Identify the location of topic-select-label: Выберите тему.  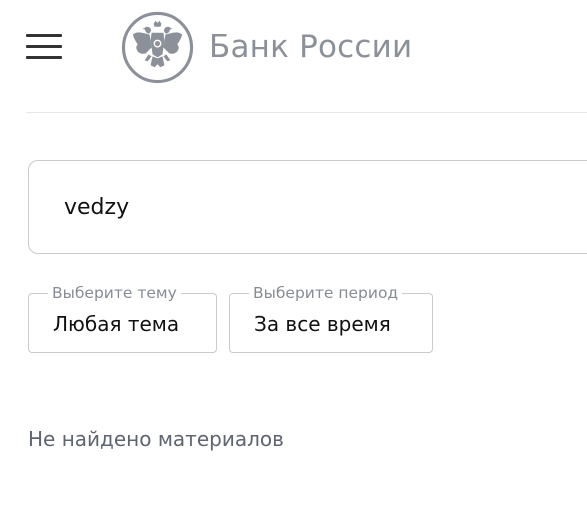
(114, 293).